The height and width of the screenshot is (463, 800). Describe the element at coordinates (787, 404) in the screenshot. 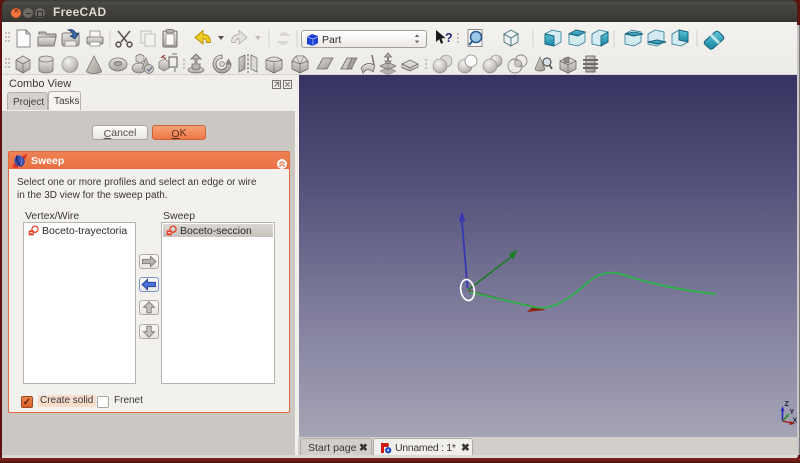

I see `svg-text: Z` at that location.